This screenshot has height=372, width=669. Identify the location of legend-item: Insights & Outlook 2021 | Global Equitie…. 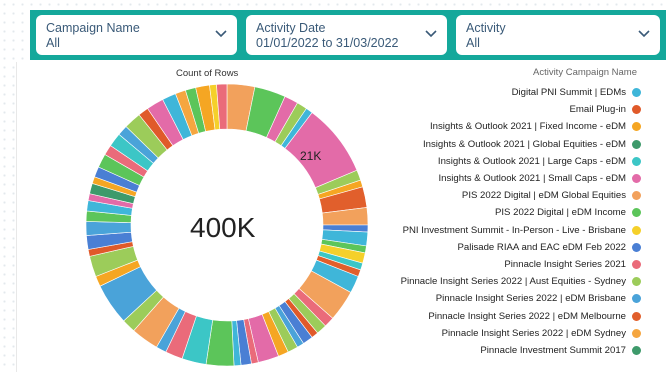
(501, 144).